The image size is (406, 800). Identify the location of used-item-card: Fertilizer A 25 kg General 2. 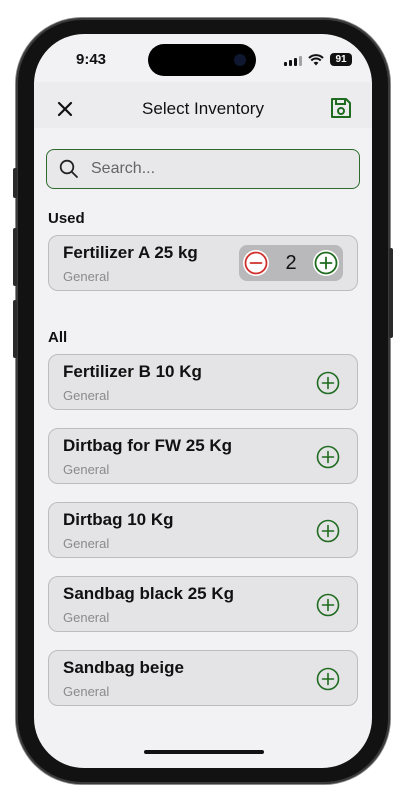
(203, 263).